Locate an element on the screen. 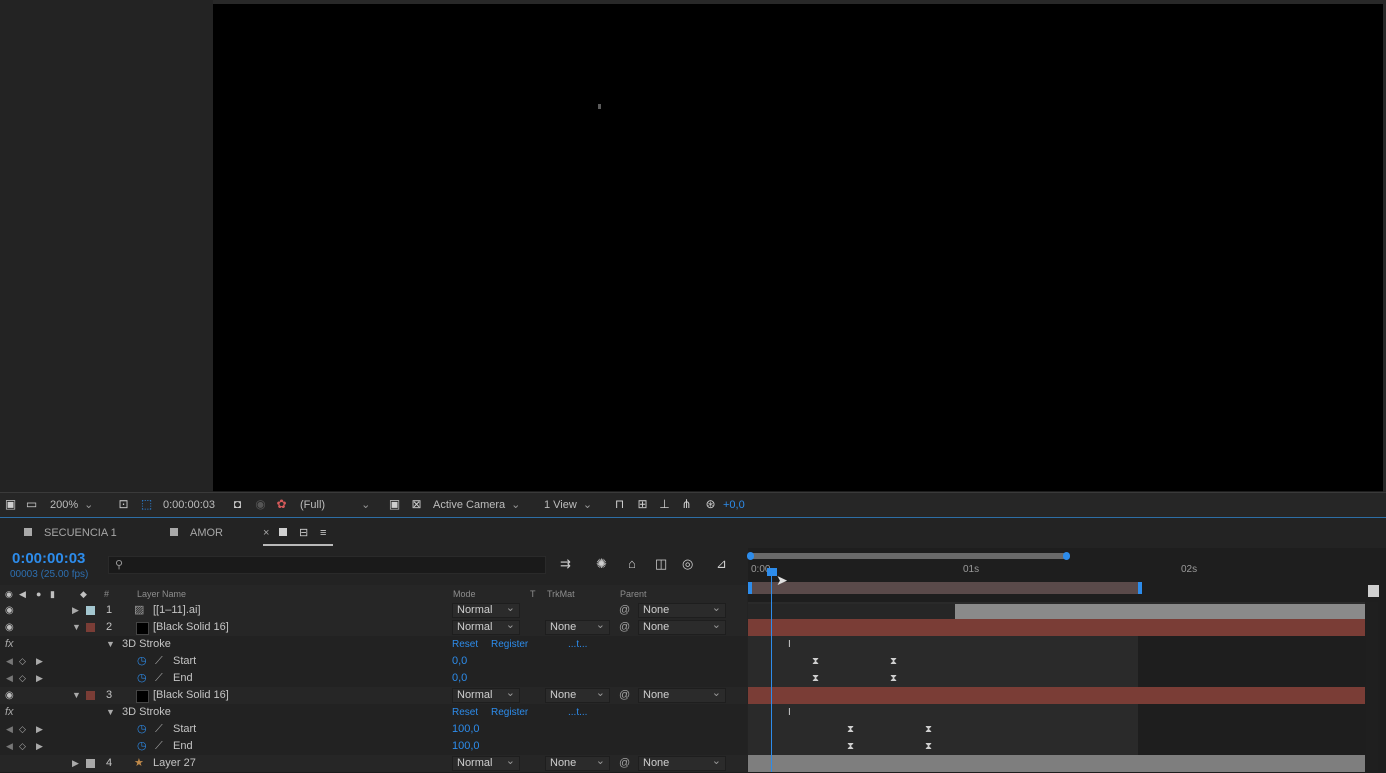  flowchart-icon: ⋔ is located at coordinates (686, 504).